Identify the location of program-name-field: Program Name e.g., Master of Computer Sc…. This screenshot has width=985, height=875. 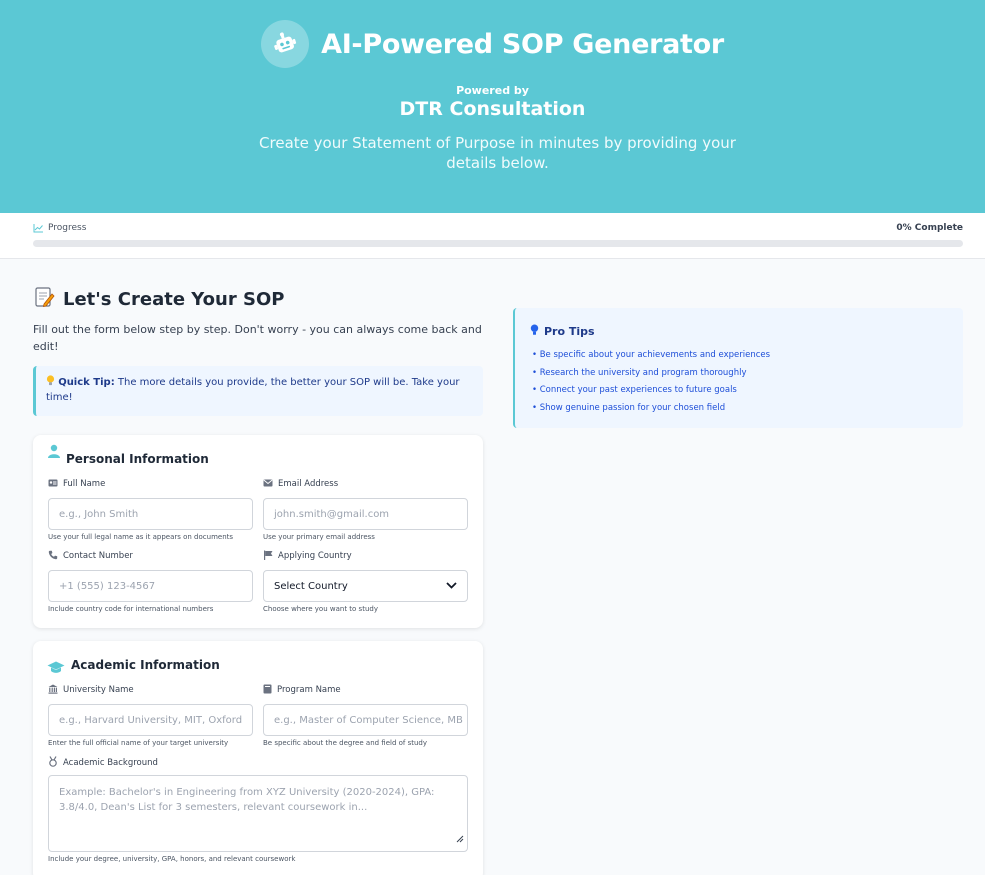
(365, 715).